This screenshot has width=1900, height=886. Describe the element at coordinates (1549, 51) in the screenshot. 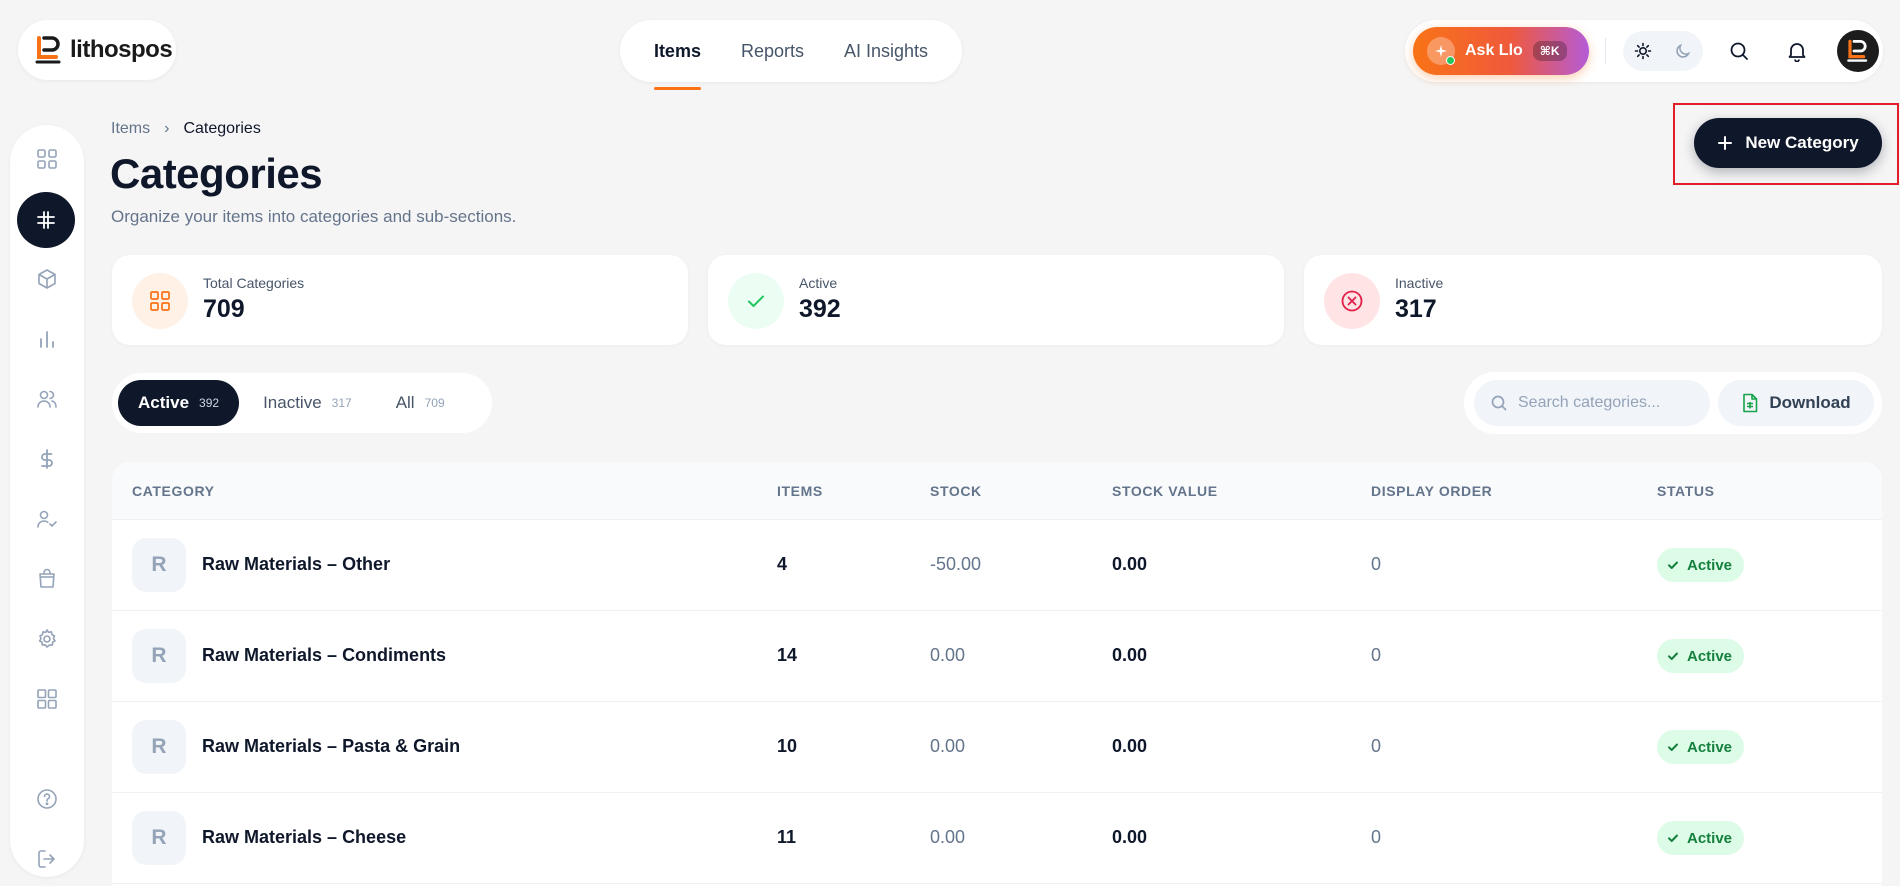

I see `ask-shortcut: ⌘K` at that location.